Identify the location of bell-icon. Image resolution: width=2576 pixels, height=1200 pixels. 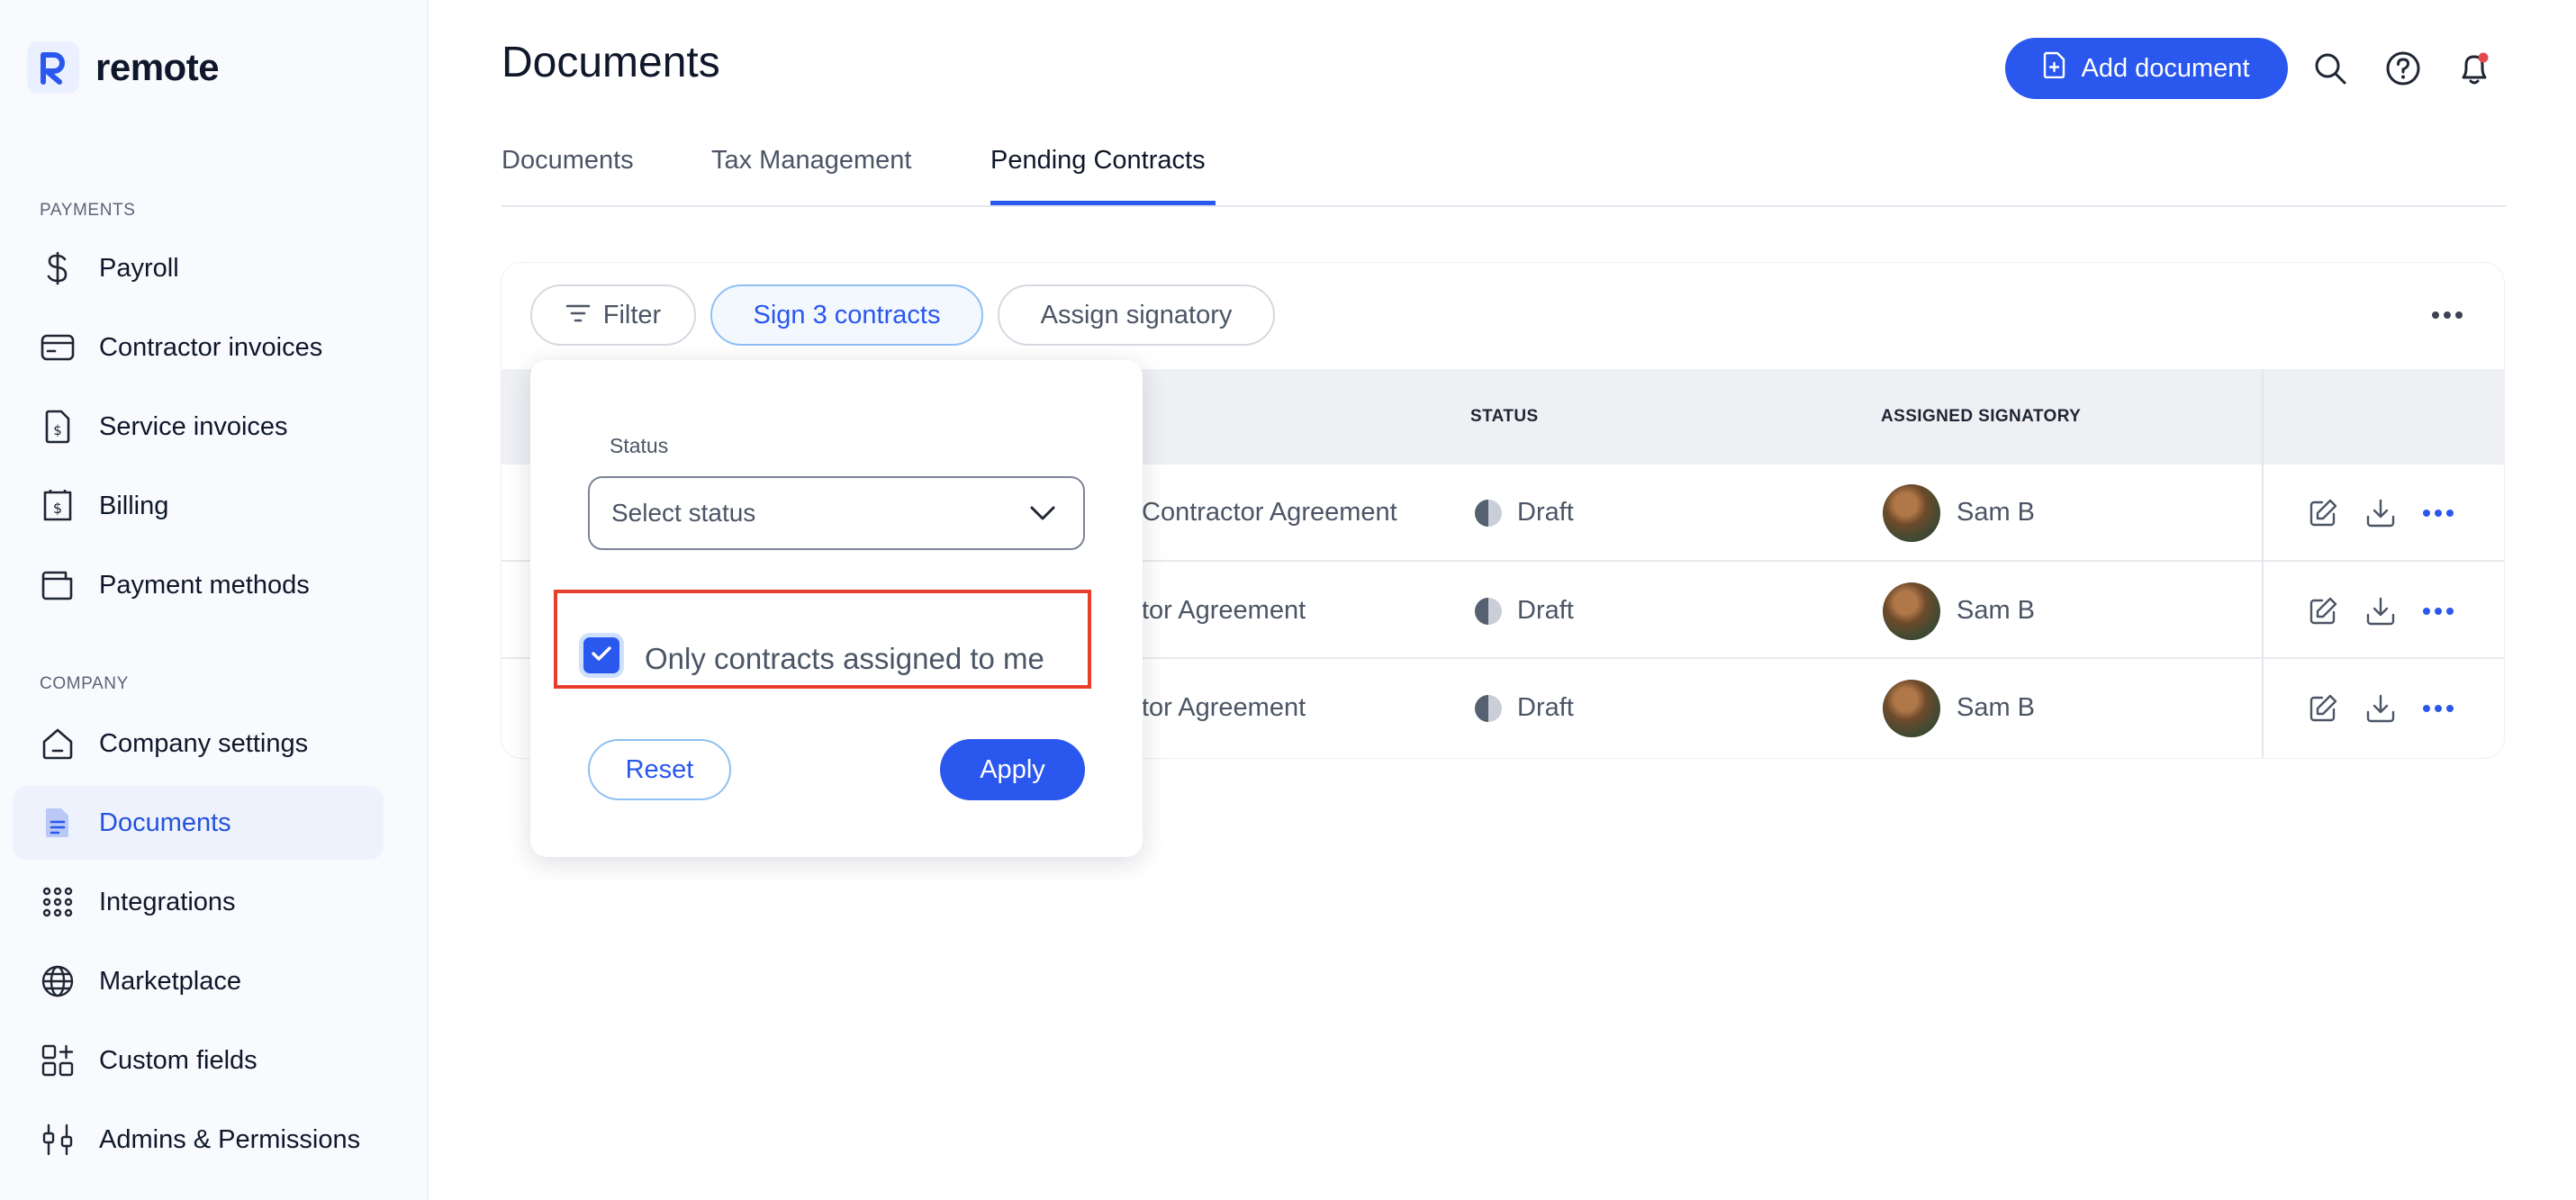
(2474, 68).